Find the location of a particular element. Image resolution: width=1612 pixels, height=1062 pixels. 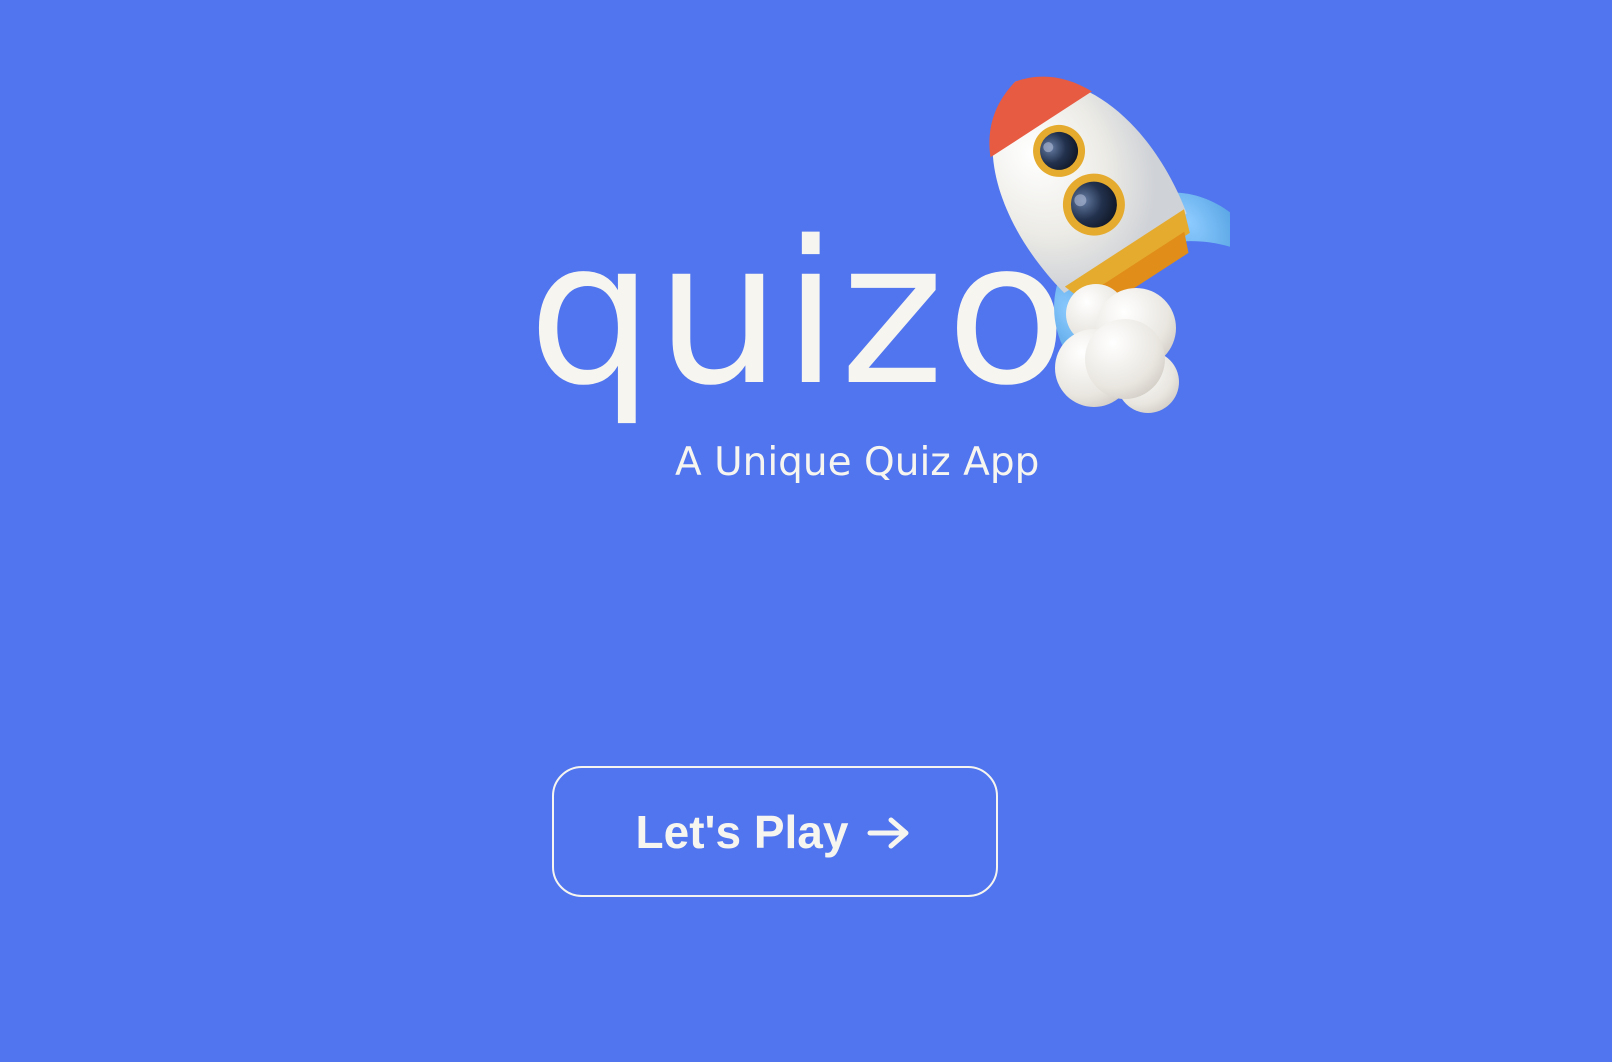

lets-play-label: Let's Play is located at coordinates (742, 831).